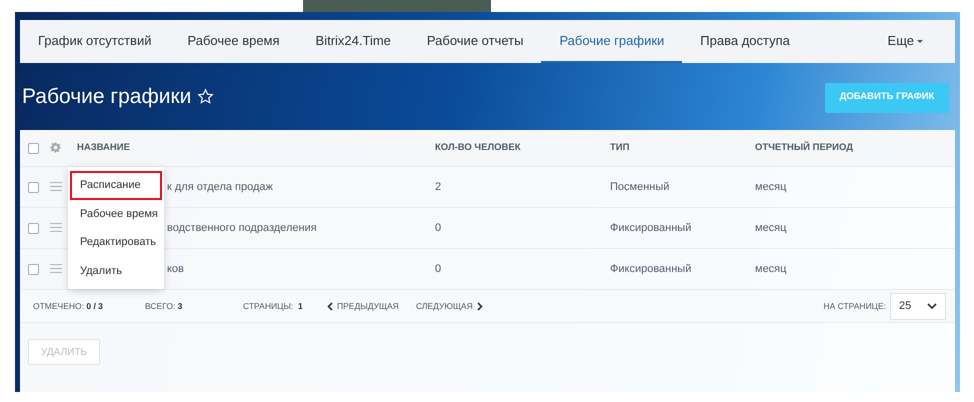 This screenshot has width=974, height=402. Describe the element at coordinates (905, 41) in the screenshot. I see `more-menu: Еще` at that location.